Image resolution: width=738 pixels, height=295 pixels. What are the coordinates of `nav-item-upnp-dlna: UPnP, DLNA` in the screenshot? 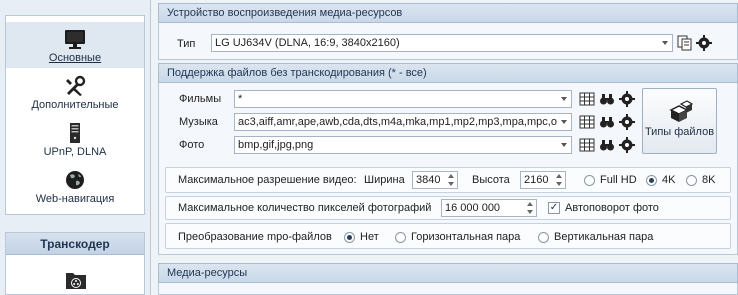 It's located at (75, 139).